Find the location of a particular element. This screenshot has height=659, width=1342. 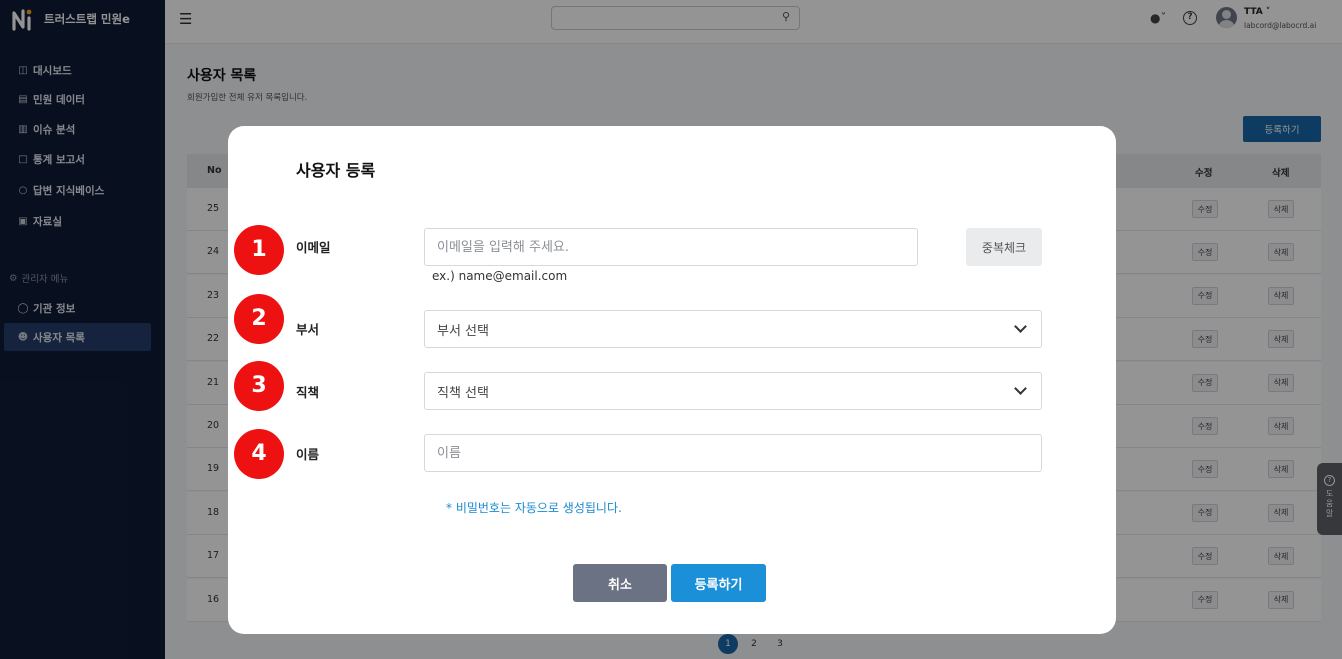

position-select-value: 직책 선택 is located at coordinates (463, 393).